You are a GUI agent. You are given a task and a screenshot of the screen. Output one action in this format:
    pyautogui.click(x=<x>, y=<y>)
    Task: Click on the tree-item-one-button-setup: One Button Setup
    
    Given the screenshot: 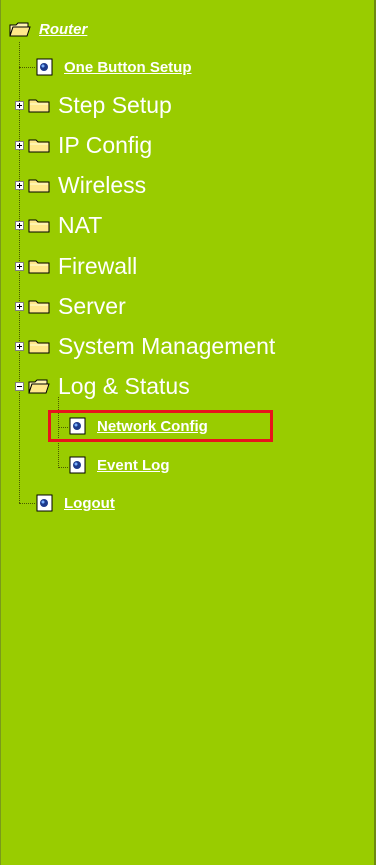 What is the action you would take?
    pyautogui.click(x=114, y=67)
    